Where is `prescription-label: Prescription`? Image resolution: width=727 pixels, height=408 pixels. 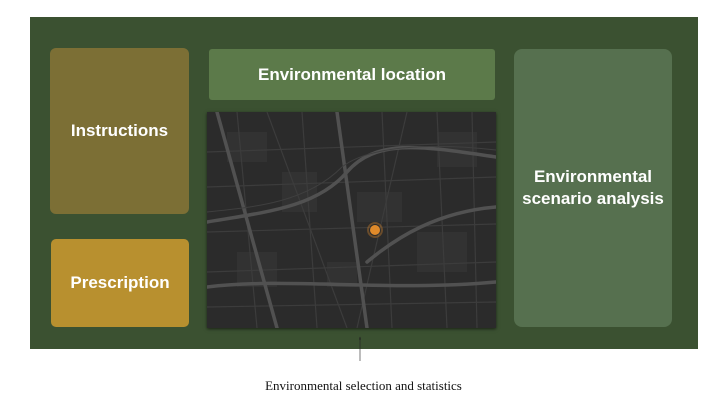
prescription-label: Prescription is located at coordinates (120, 282).